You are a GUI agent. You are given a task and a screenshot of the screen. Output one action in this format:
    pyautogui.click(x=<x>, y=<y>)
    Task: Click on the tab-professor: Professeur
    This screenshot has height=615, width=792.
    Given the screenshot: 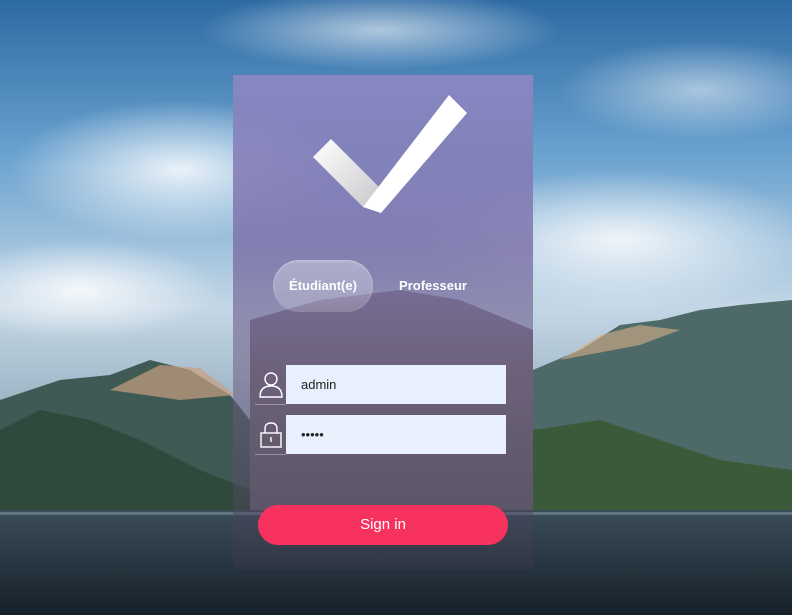 What is the action you would take?
    pyautogui.click(x=433, y=286)
    